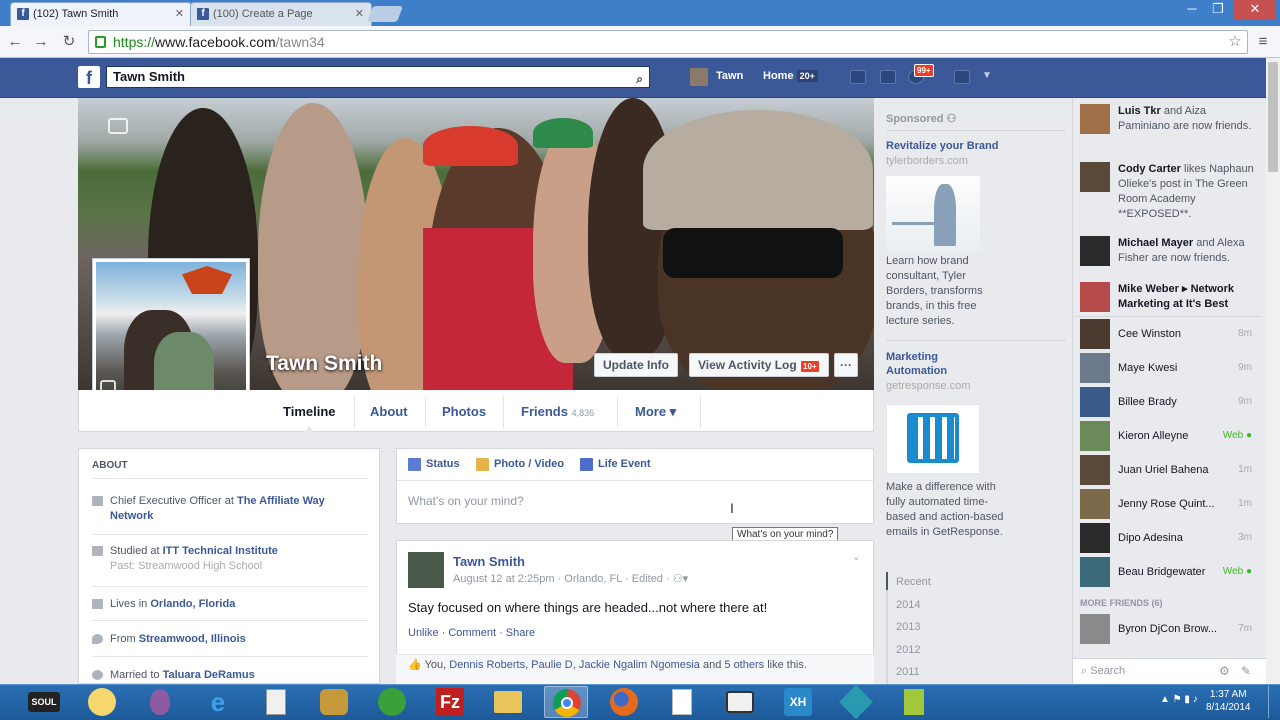  Describe the element at coordinates (962, 77) in the screenshot. I see `privacy-shortcuts-icon` at that location.